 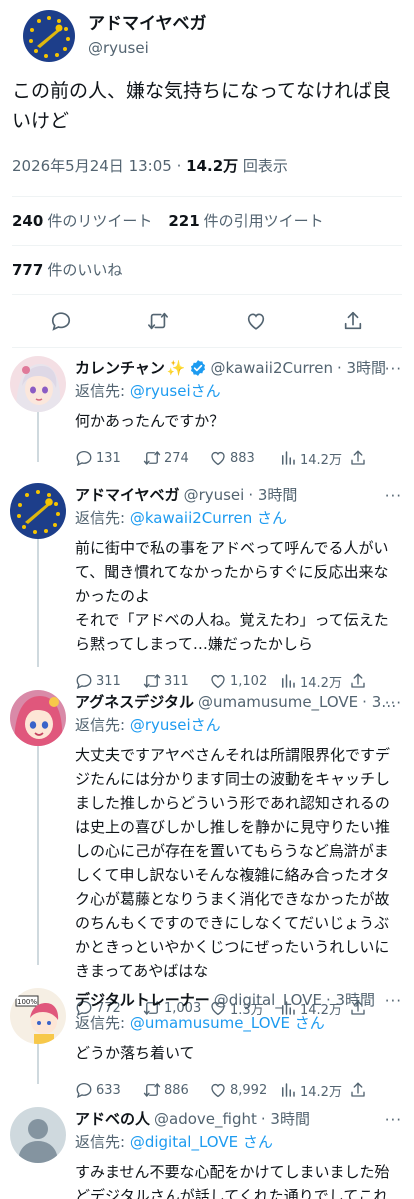 What do you see at coordinates (227, 1023) in the screenshot?
I see `reply-to-handle: @umamusume_LOVE さん` at bounding box center [227, 1023].